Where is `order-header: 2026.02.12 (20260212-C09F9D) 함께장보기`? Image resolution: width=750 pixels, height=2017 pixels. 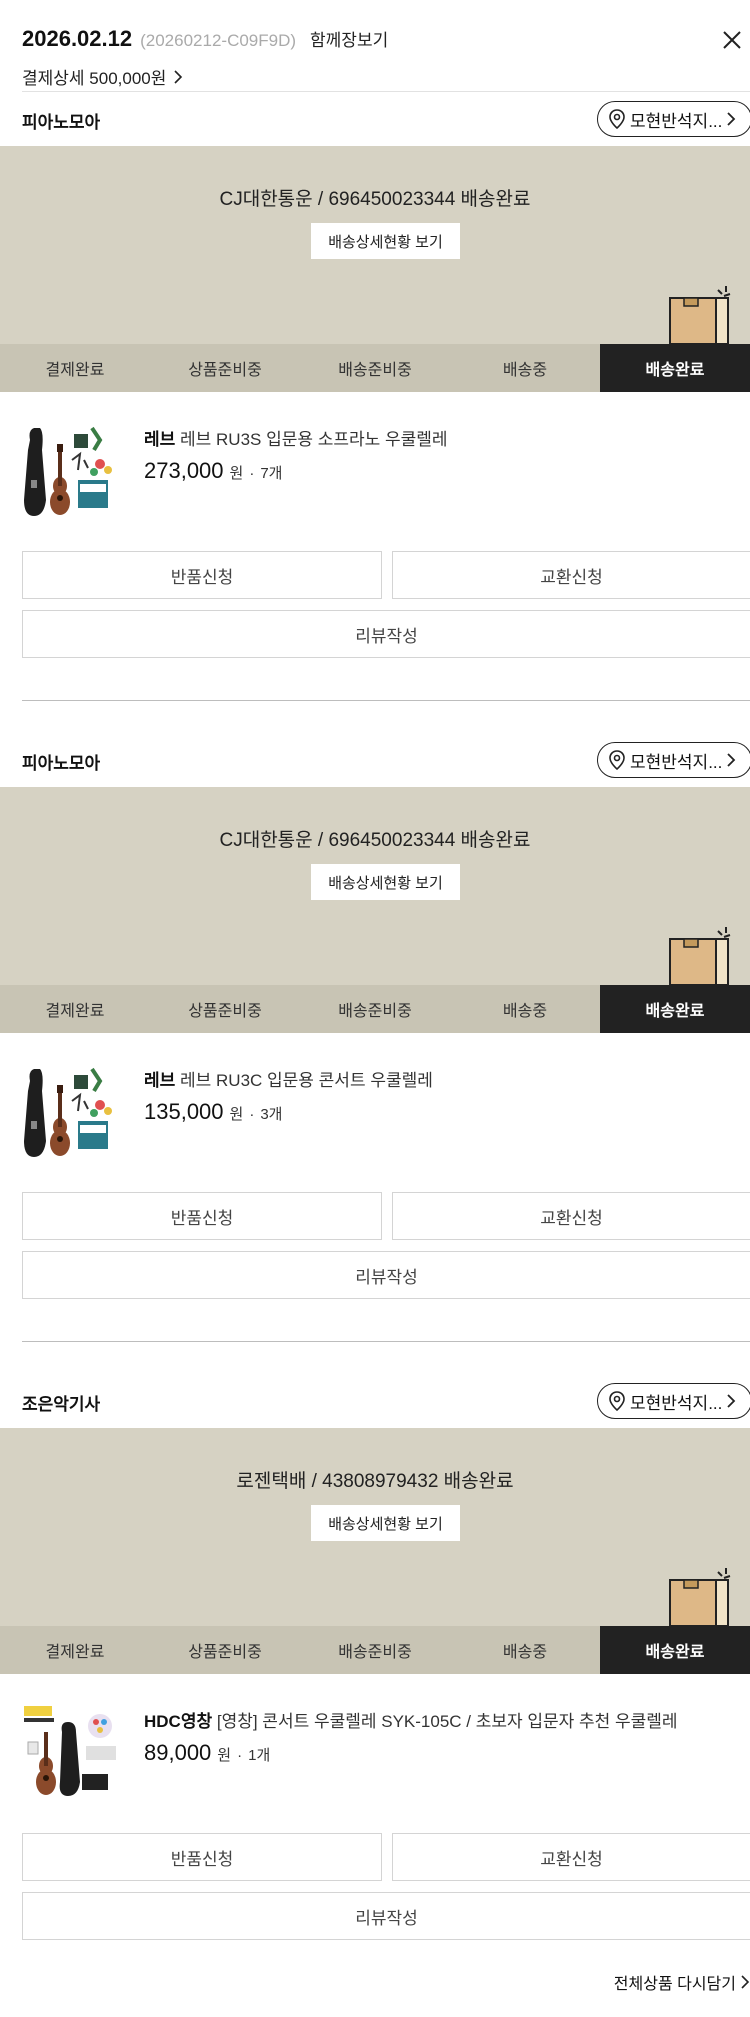 order-header: 2026.02.12 (20260212-C09F9D) 함께장보기 is located at coordinates (386, 39).